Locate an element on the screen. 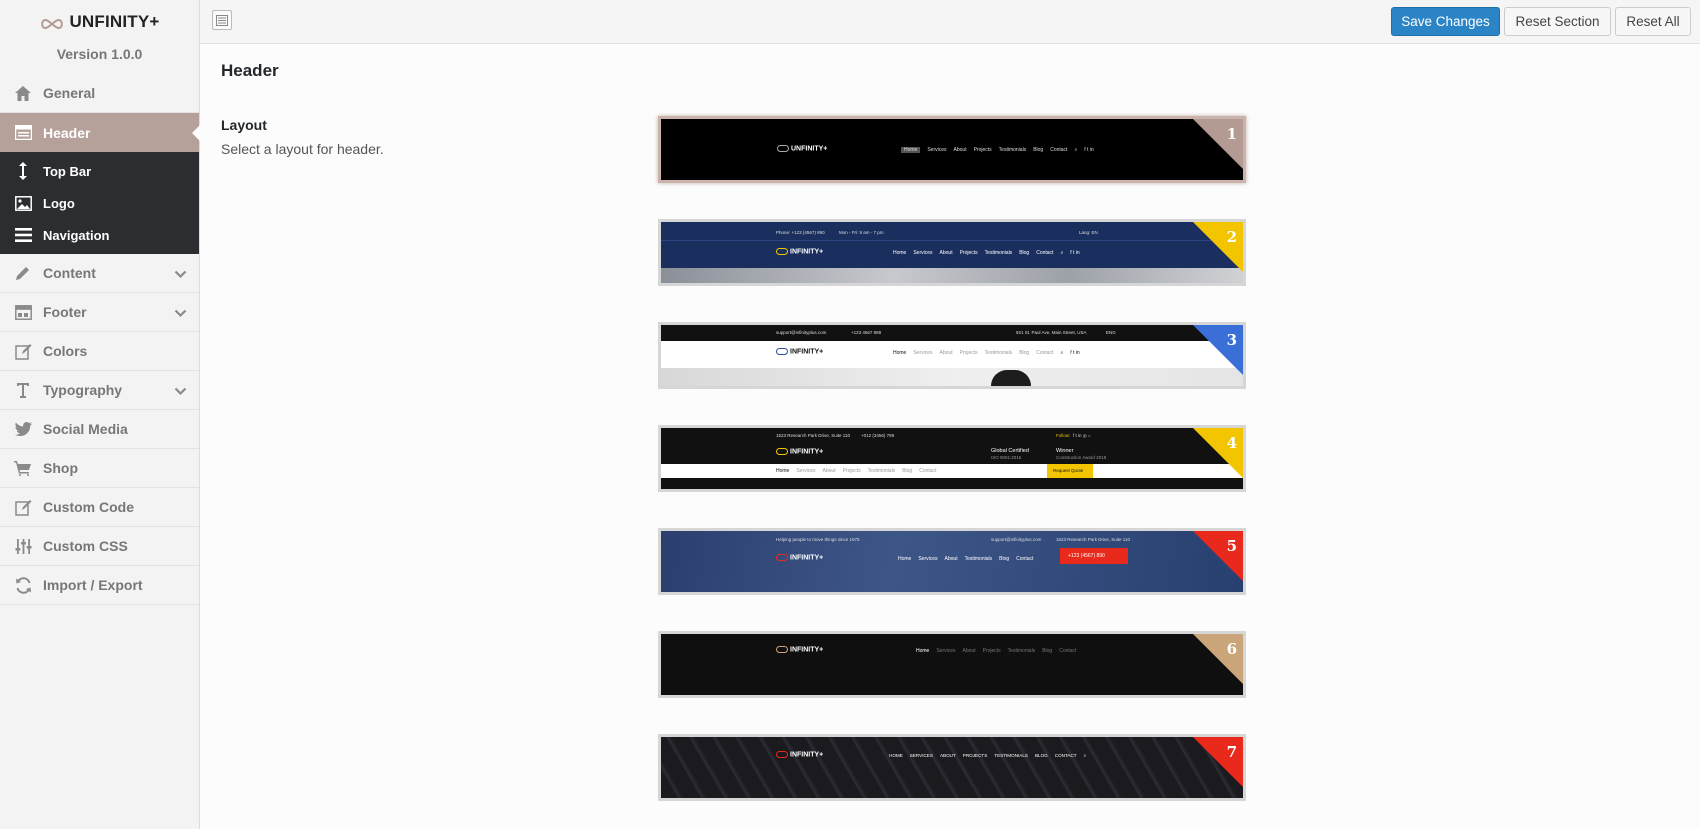 Image resolution: width=1700 pixels, height=829 pixels. infinity-icon is located at coordinates (52, 24).